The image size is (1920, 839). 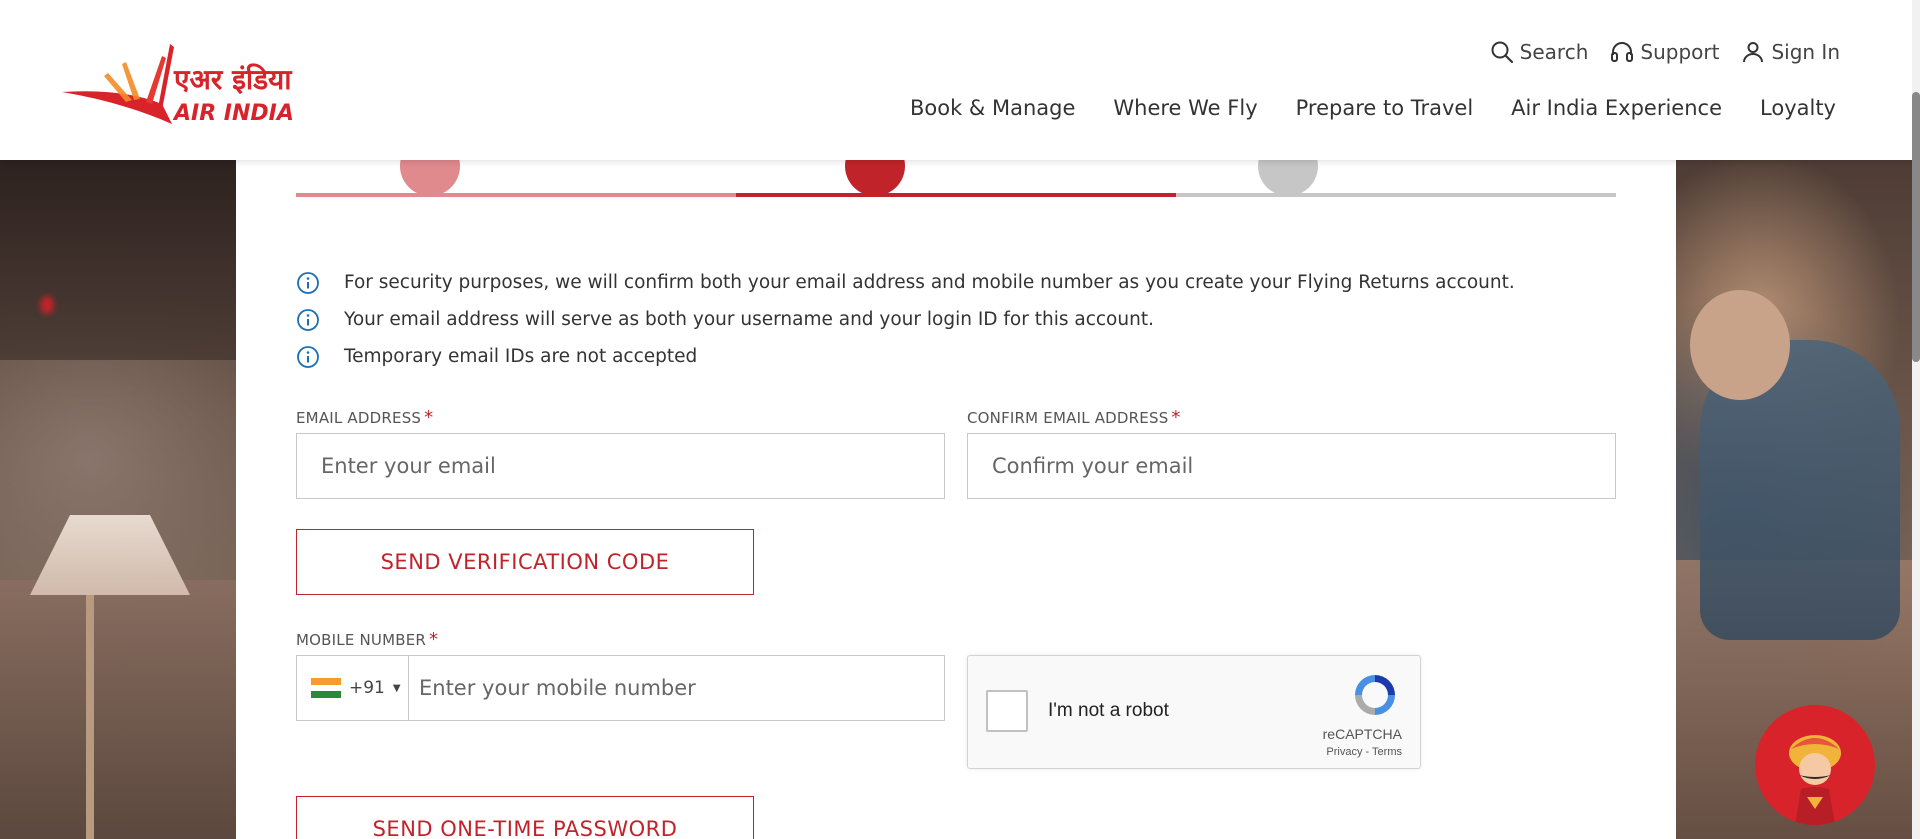 I want to click on country-code-select: +91 ▼, so click(x=353, y=688).